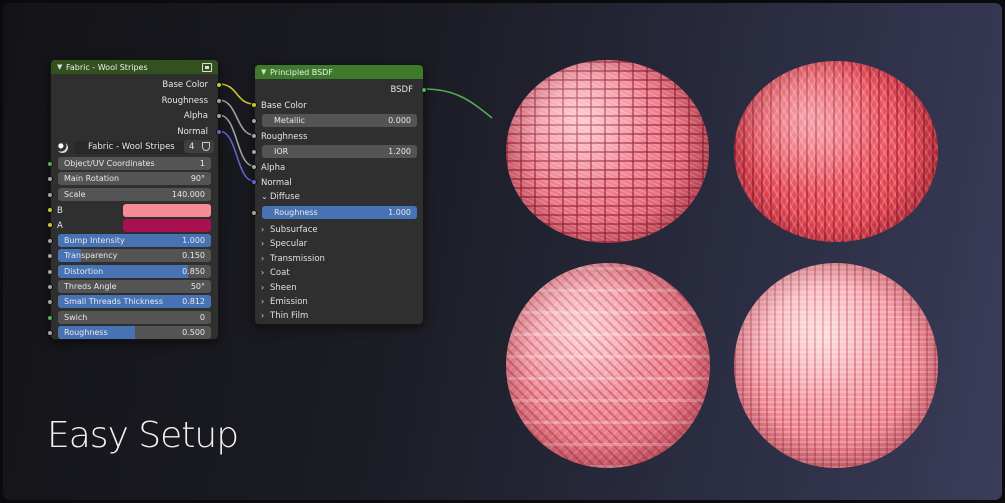 The height and width of the screenshot is (503, 1005). What do you see at coordinates (264, 196) in the screenshot?
I see `panel-expanded-chevron-icon: ⌄` at bounding box center [264, 196].